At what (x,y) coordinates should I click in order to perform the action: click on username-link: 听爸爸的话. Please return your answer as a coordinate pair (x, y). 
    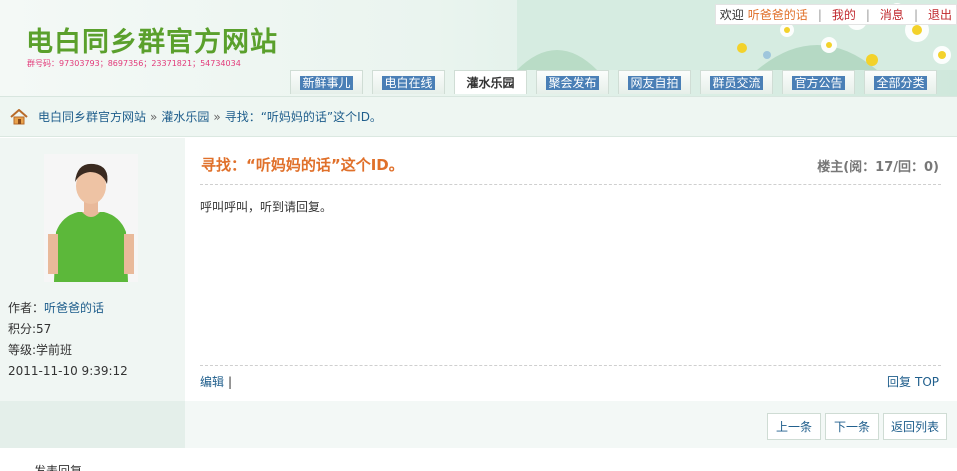
    Looking at the image, I should click on (778, 14).